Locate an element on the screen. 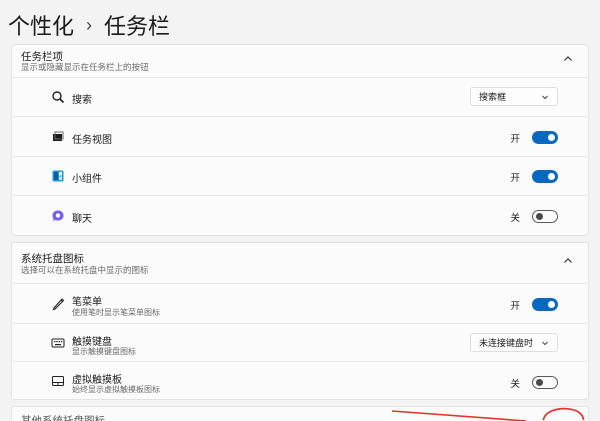 Image resolution: width=600 pixels, height=421 pixels. breadcrumb-parent: 个性化 is located at coordinates (41, 25).